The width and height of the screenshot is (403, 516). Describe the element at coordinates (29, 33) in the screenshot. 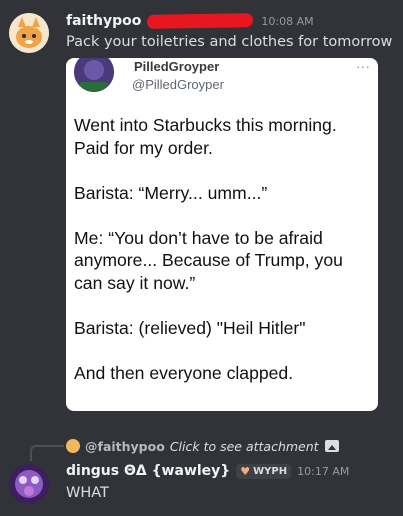

I see `avatar-faithypoo` at that location.